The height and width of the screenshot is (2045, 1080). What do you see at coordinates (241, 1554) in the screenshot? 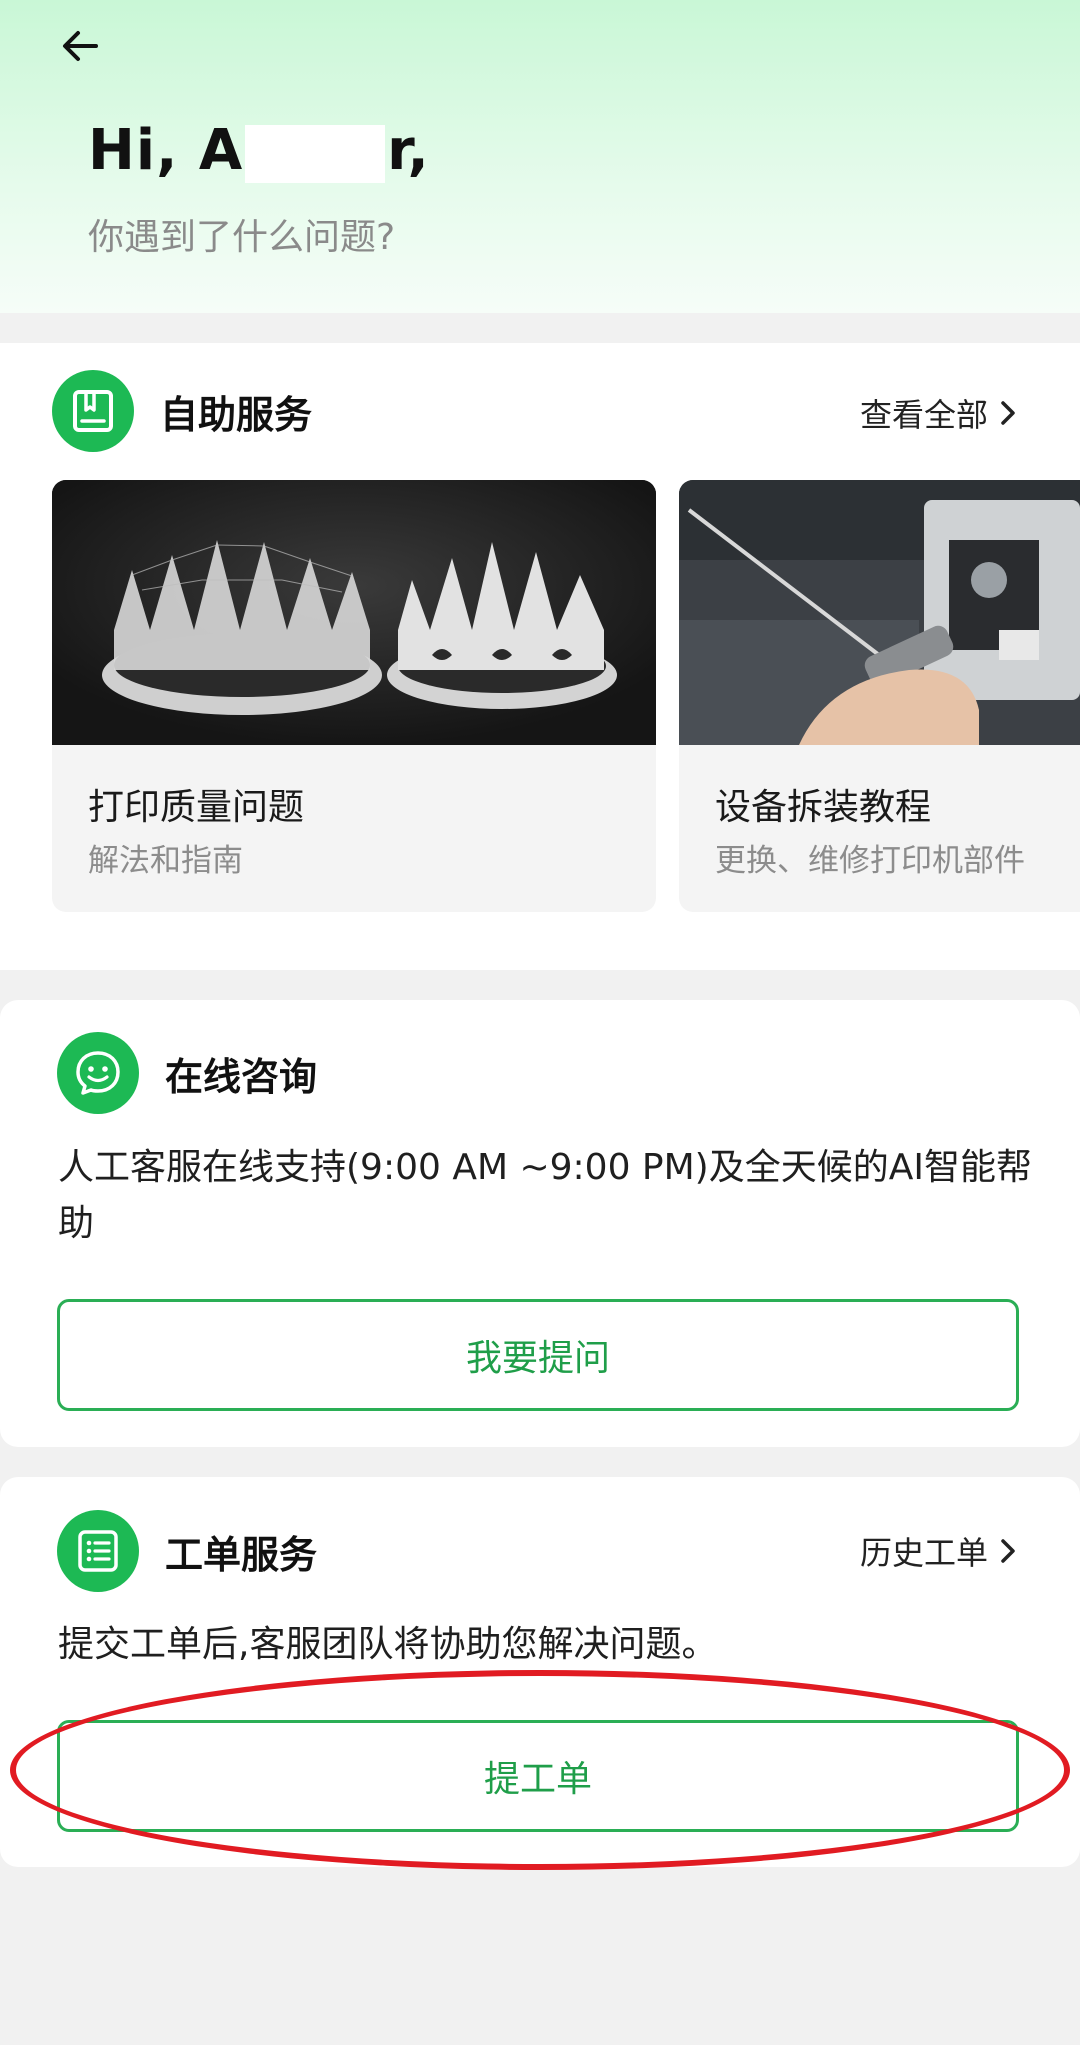
I see `ticket-service-title: 工单服务` at bounding box center [241, 1554].